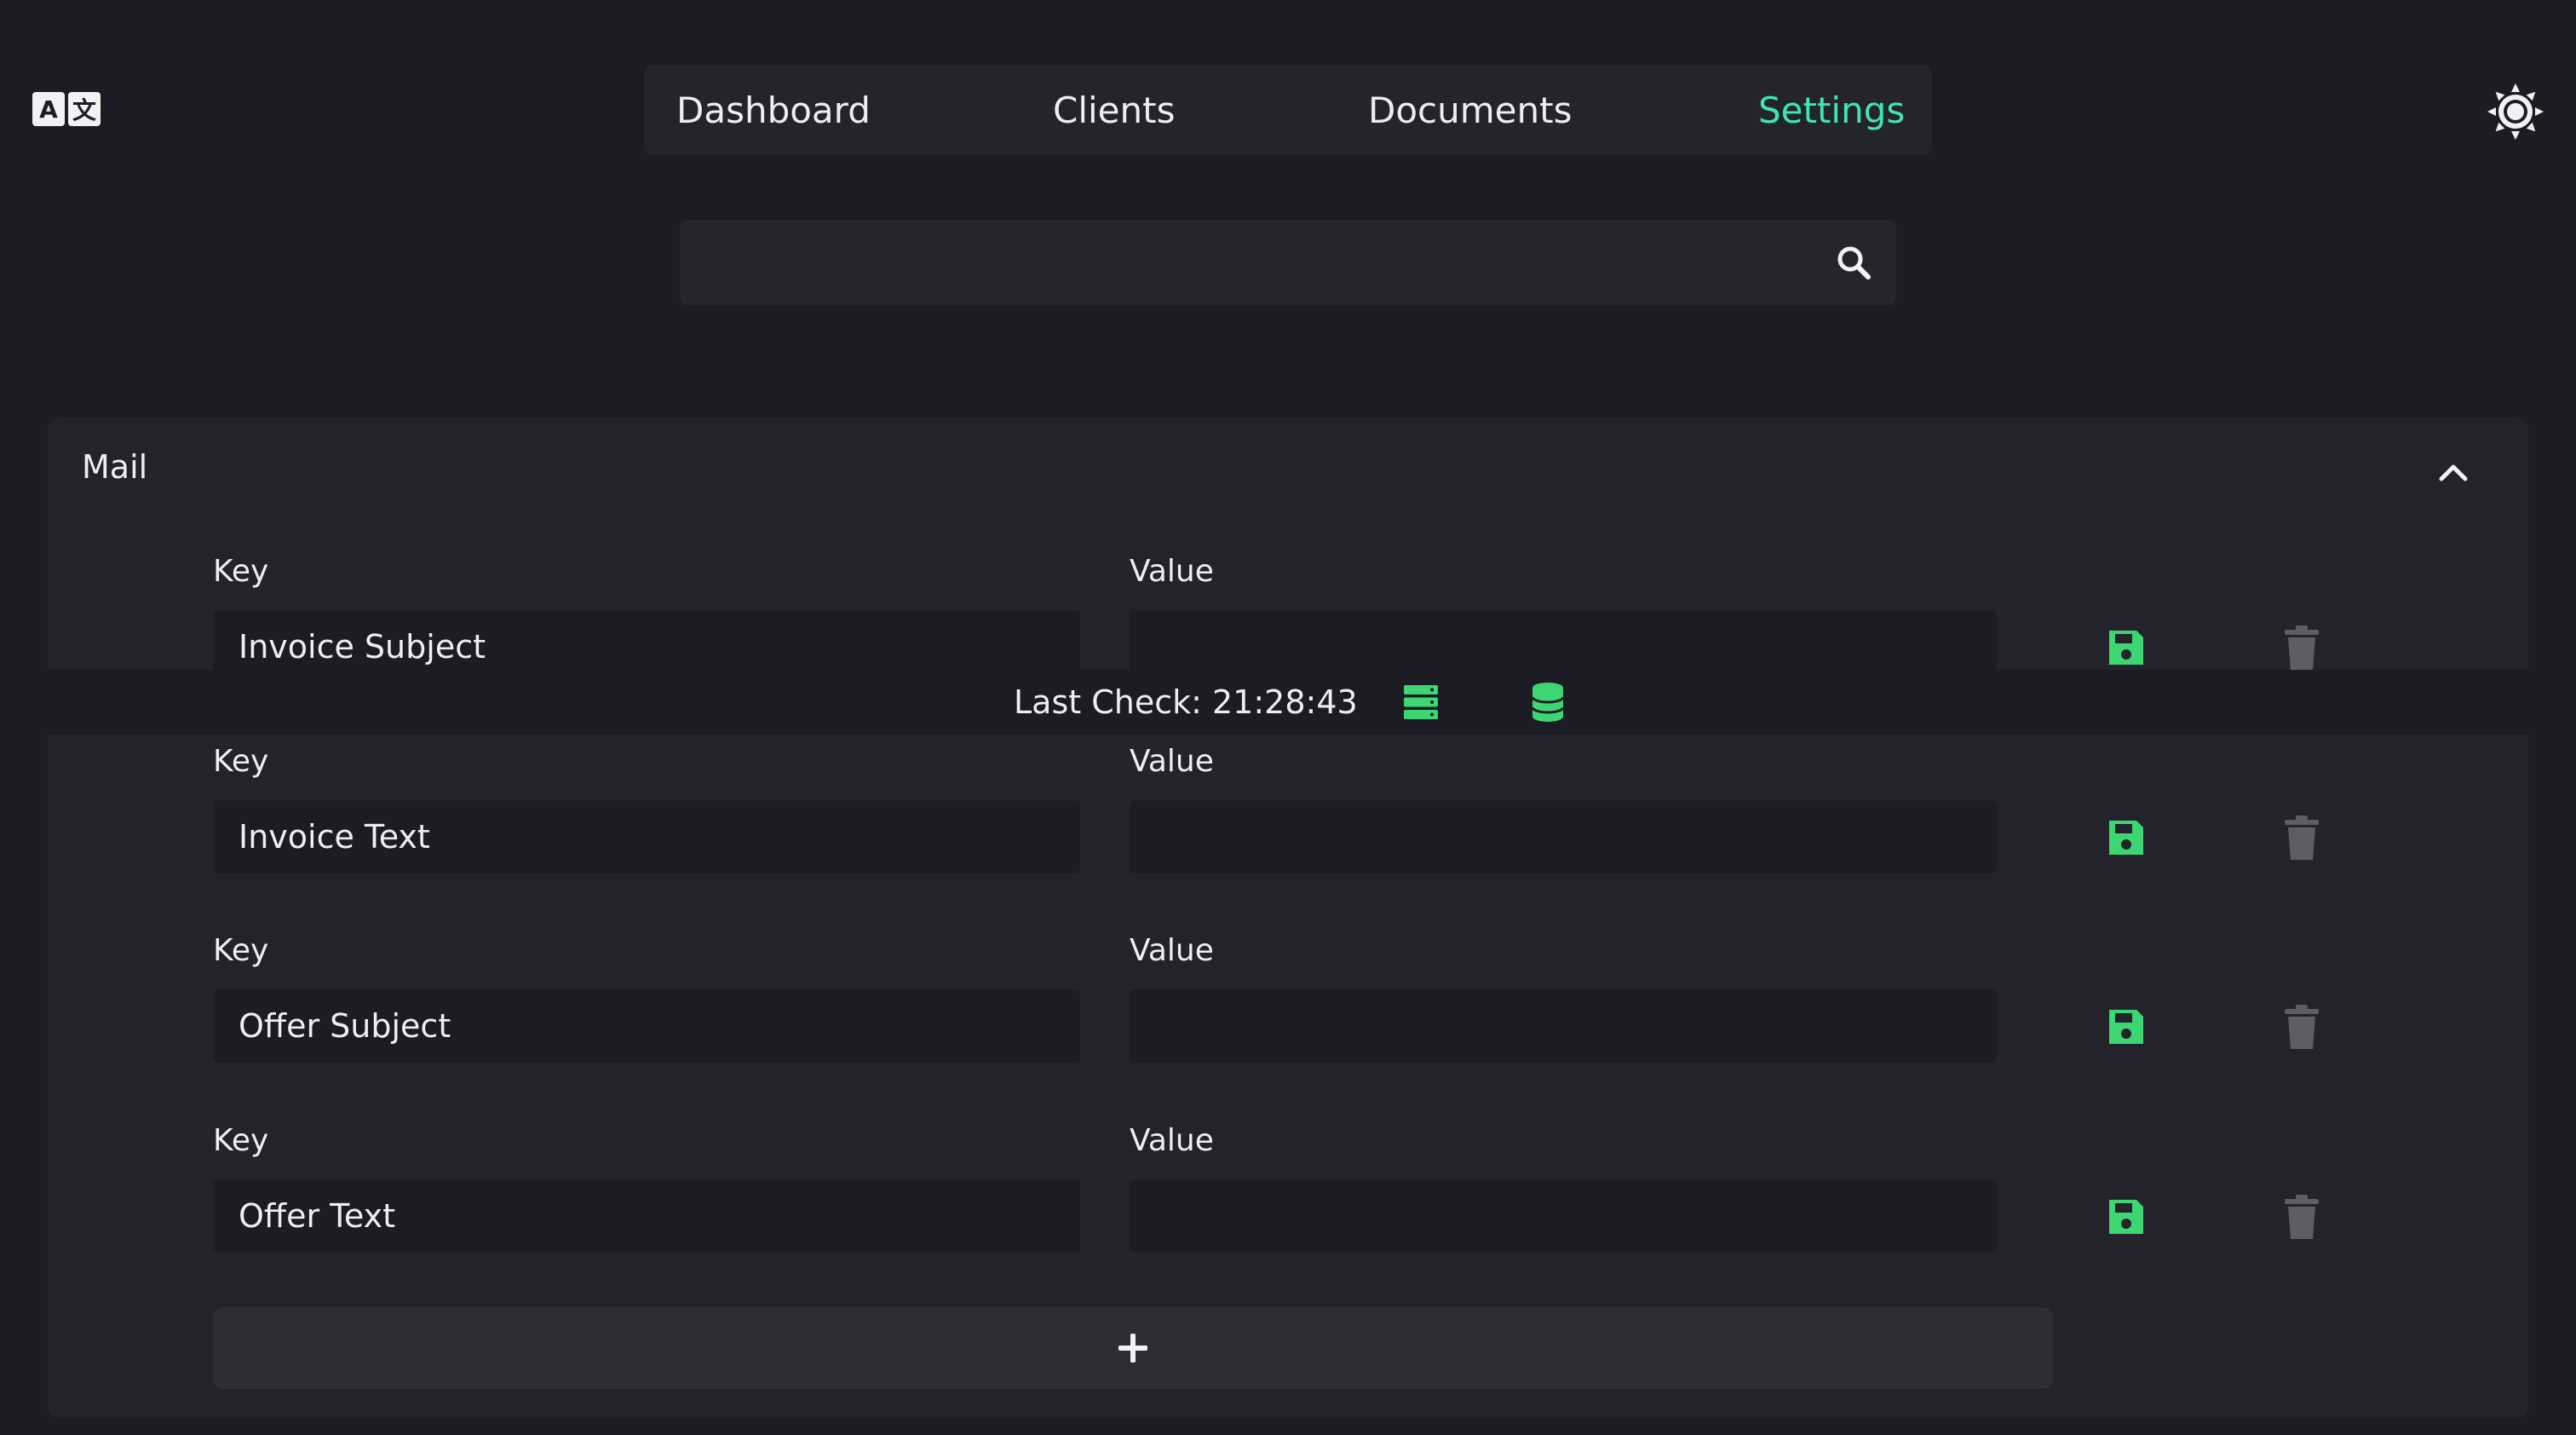 The image size is (2576, 1435). I want to click on main-nav: Dashboard Clients Documents Settings, so click(1288, 110).